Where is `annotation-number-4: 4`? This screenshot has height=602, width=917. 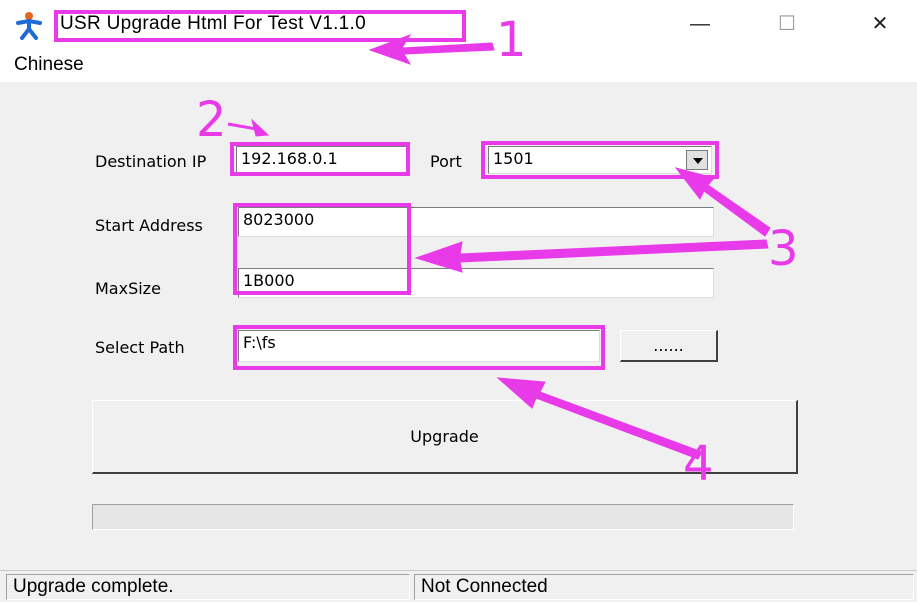
annotation-number-4: 4 is located at coordinates (698, 464).